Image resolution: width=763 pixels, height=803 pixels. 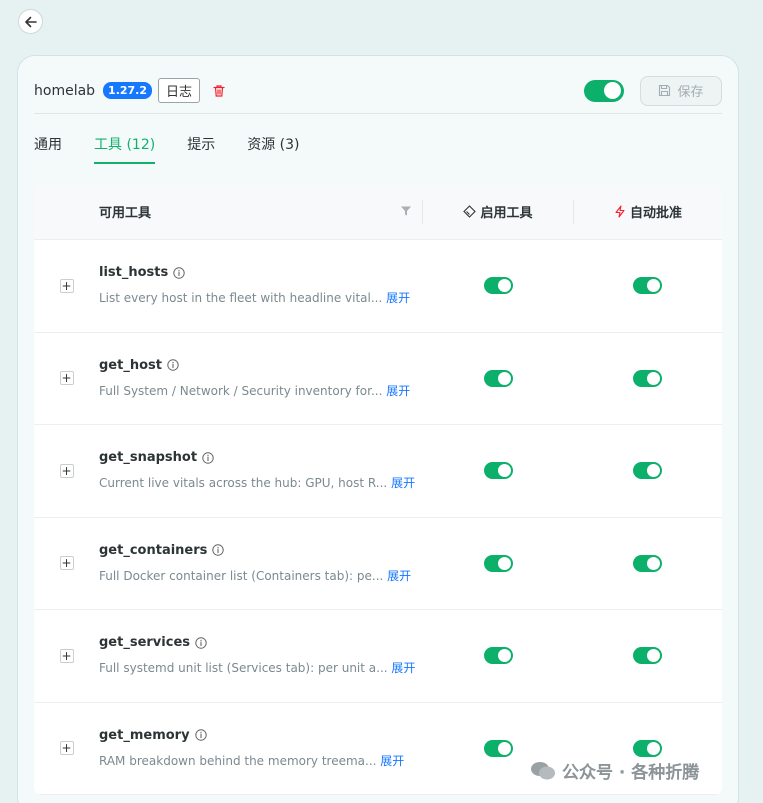 What do you see at coordinates (125, 149) in the screenshot?
I see `tab-tools: 工具 (12)` at bounding box center [125, 149].